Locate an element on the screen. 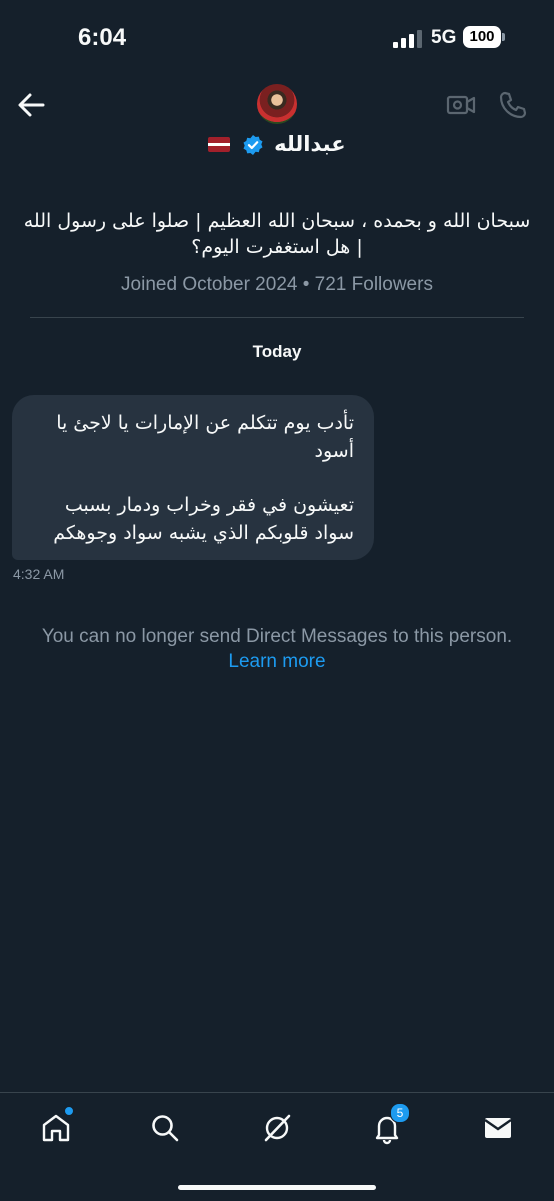 The height and width of the screenshot is (1201, 554). search-icon is located at coordinates (165, 1128).